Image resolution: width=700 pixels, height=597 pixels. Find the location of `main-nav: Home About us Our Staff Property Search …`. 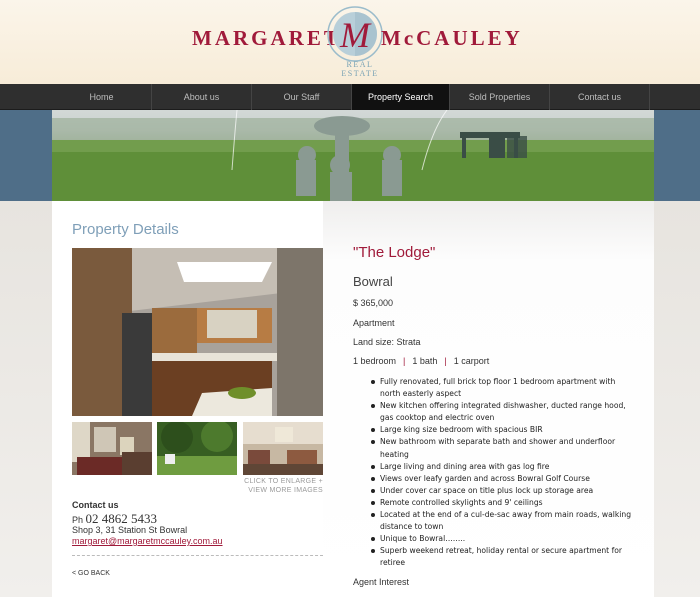

main-nav: Home About us Our Staff Property Search … is located at coordinates (350, 97).